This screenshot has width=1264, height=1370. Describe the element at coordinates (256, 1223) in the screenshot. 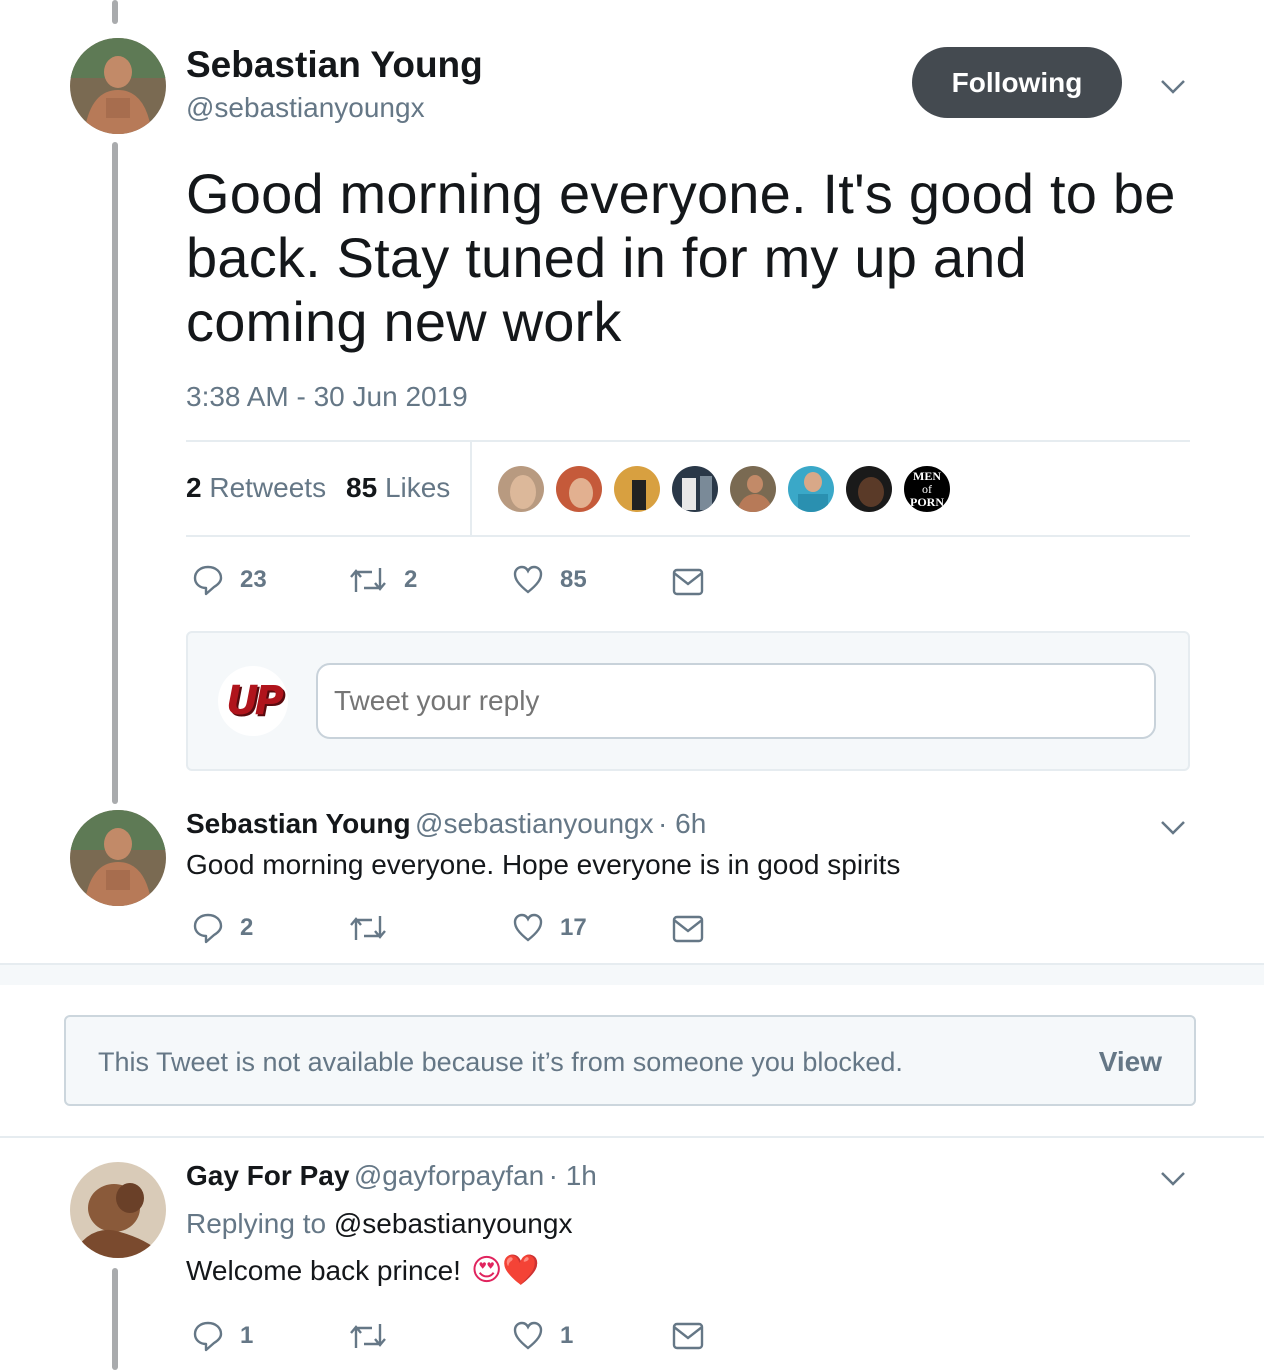

I see `replying-to-label: Replying to` at that location.